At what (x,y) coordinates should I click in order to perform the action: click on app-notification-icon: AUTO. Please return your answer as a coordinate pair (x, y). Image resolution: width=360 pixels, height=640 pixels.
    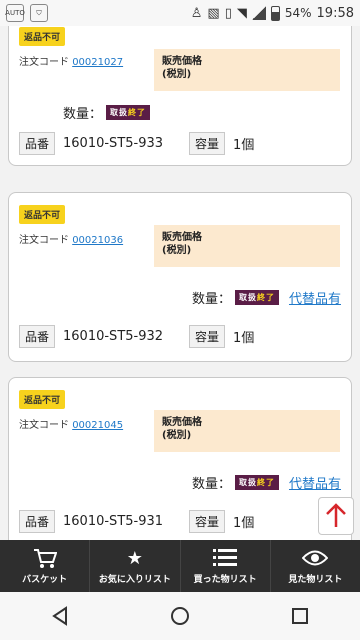
    Looking at the image, I should click on (15, 13).